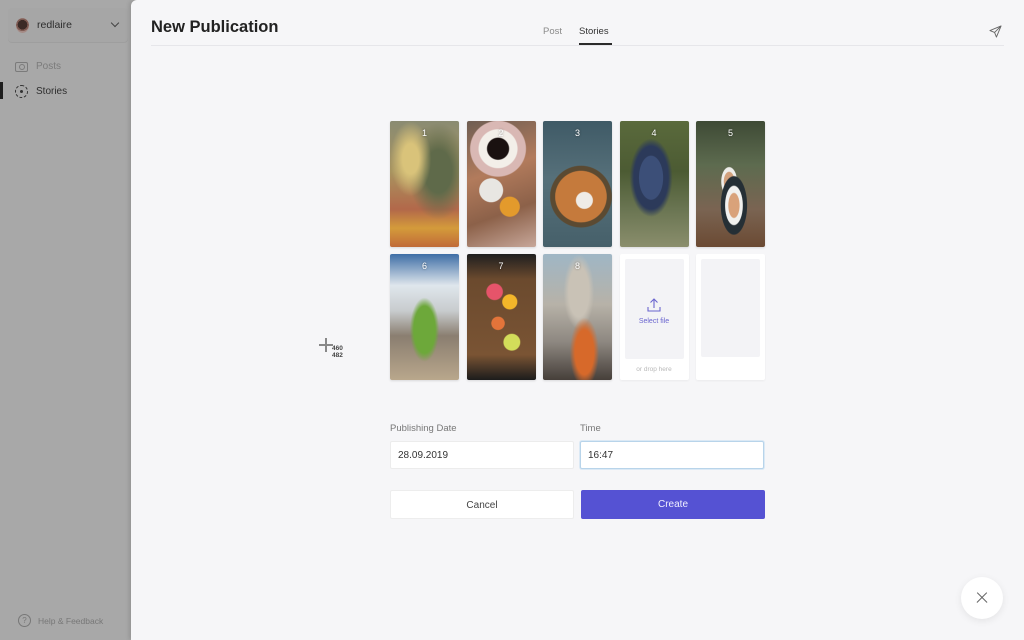 The height and width of the screenshot is (640, 1024). What do you see at coordinates (730, 308) in the screenshot?
I see `empty-slot-placeholder` at bounding box center [730, 308].